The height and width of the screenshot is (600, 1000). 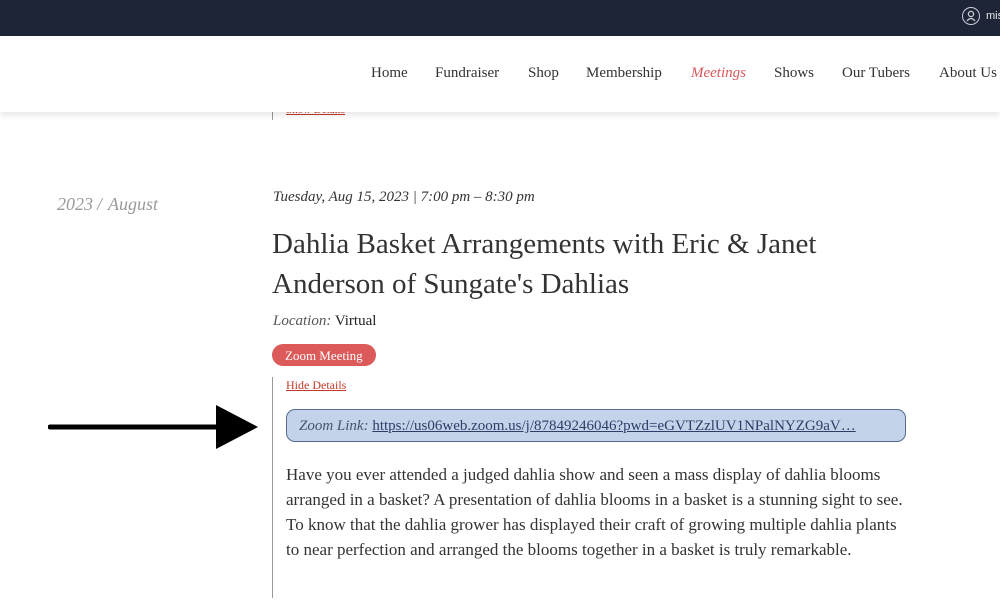 I want to click on event-year: 2023, so click(x=75, y=204).